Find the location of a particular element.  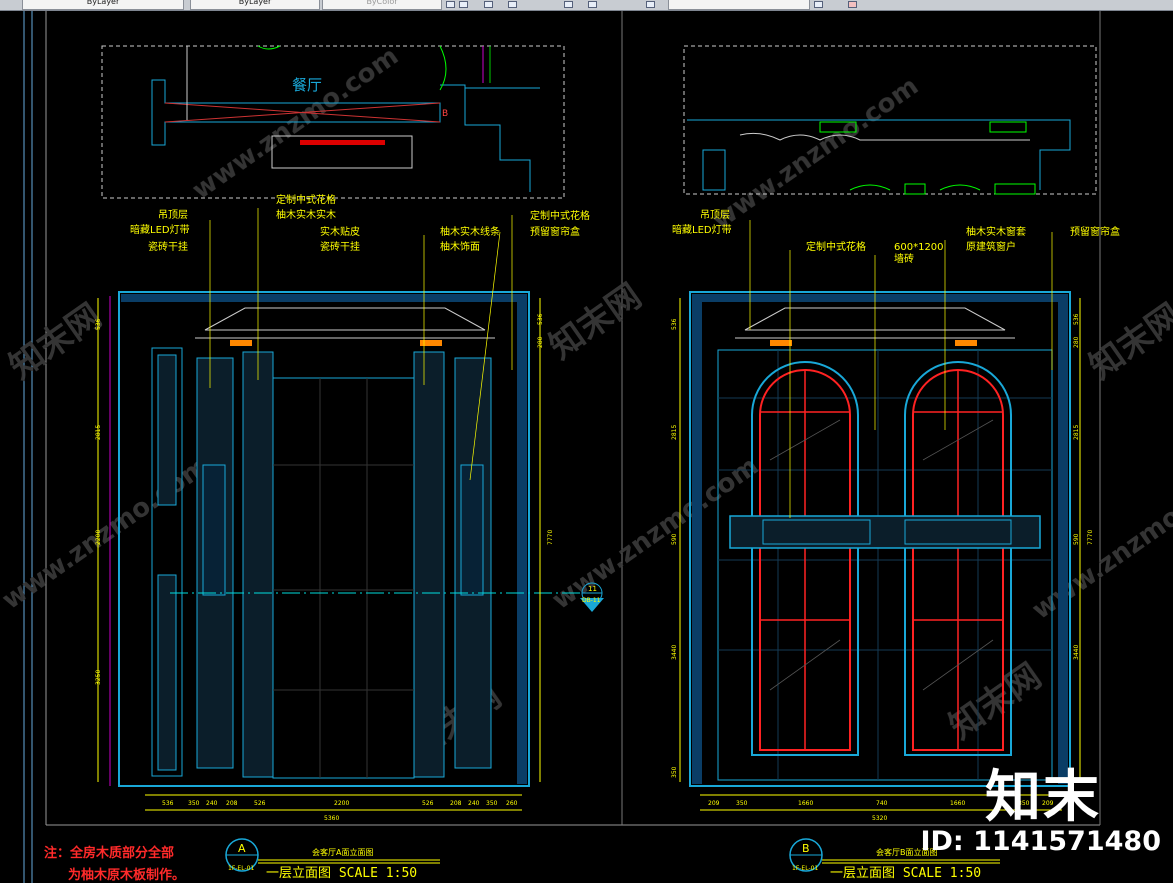

label-a-teak: 柚木实木实木 is located at coordinates (306, 214).